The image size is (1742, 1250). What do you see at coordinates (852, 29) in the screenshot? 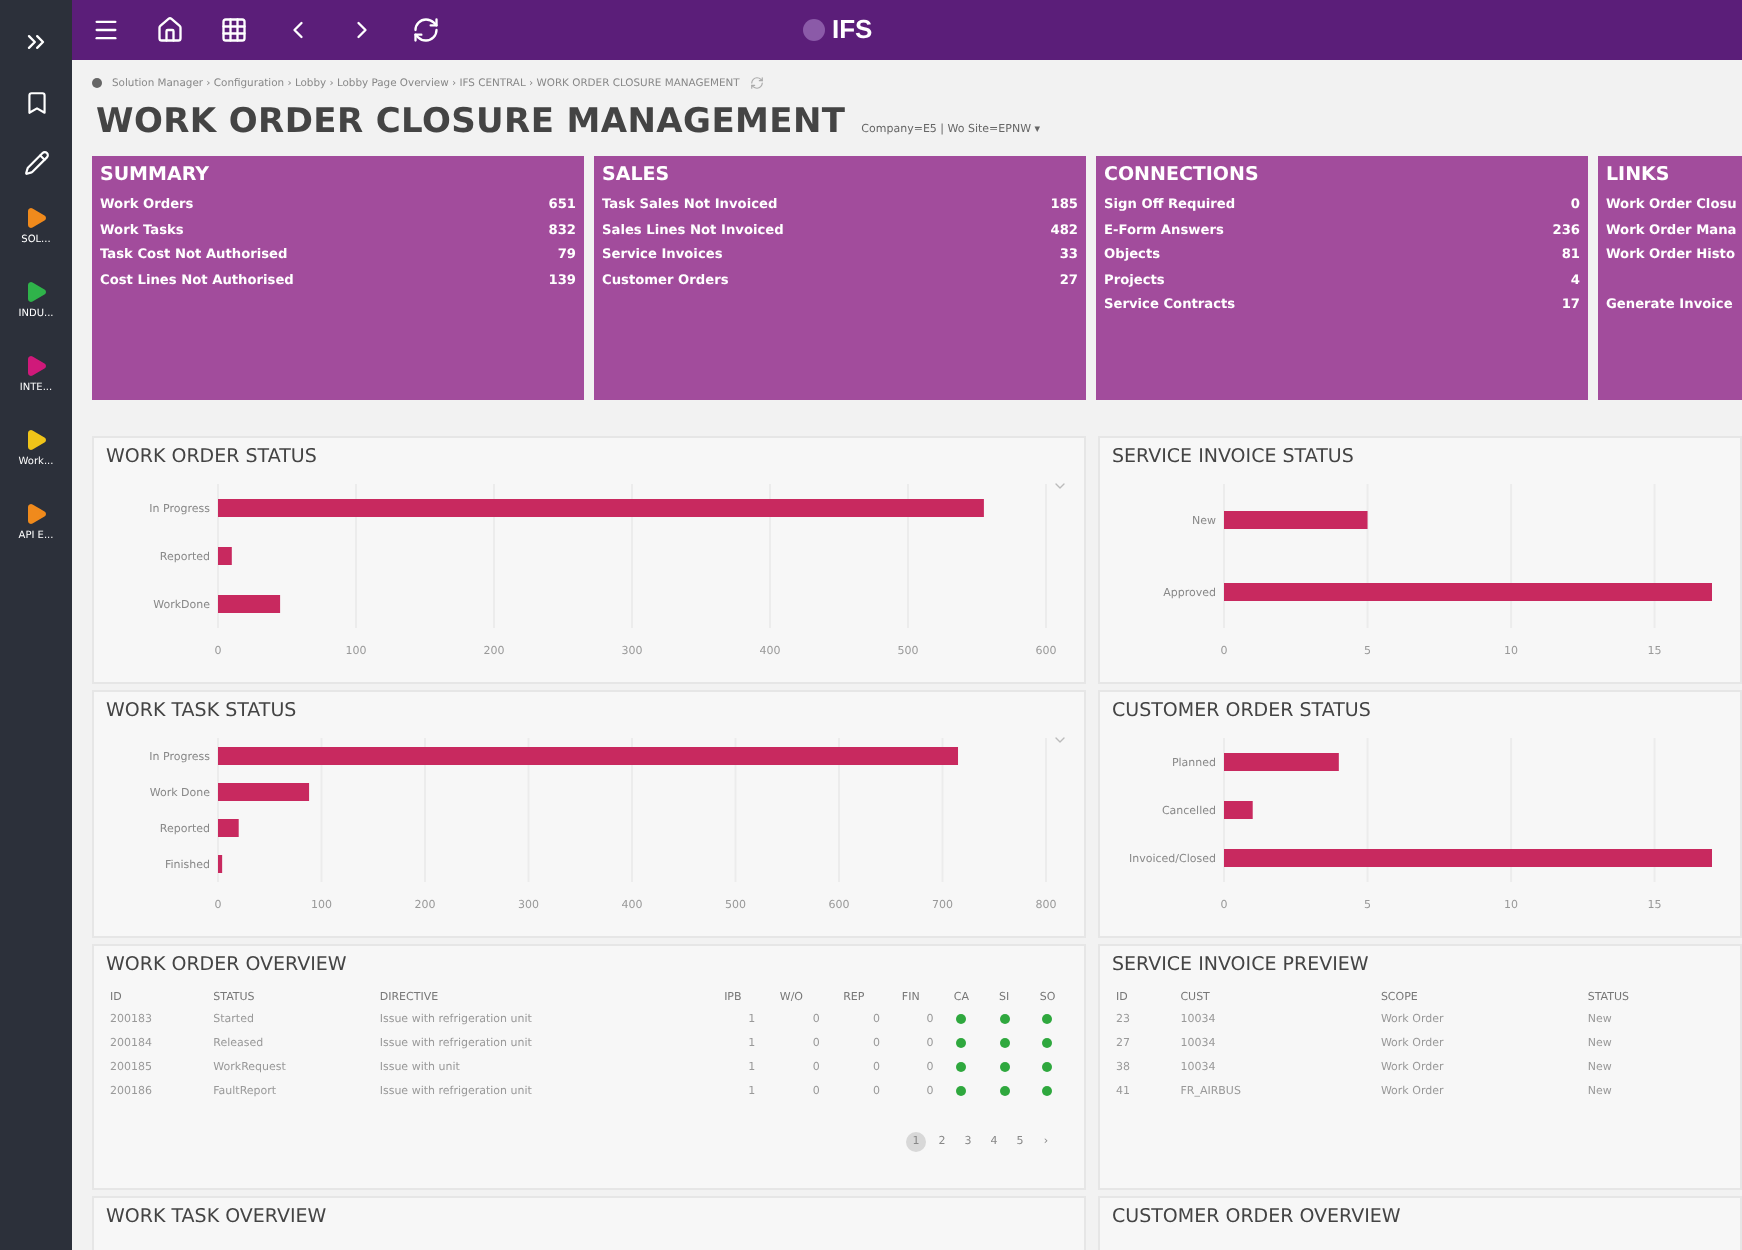
I see `logo: IFS` at bounding box center [852, 29].